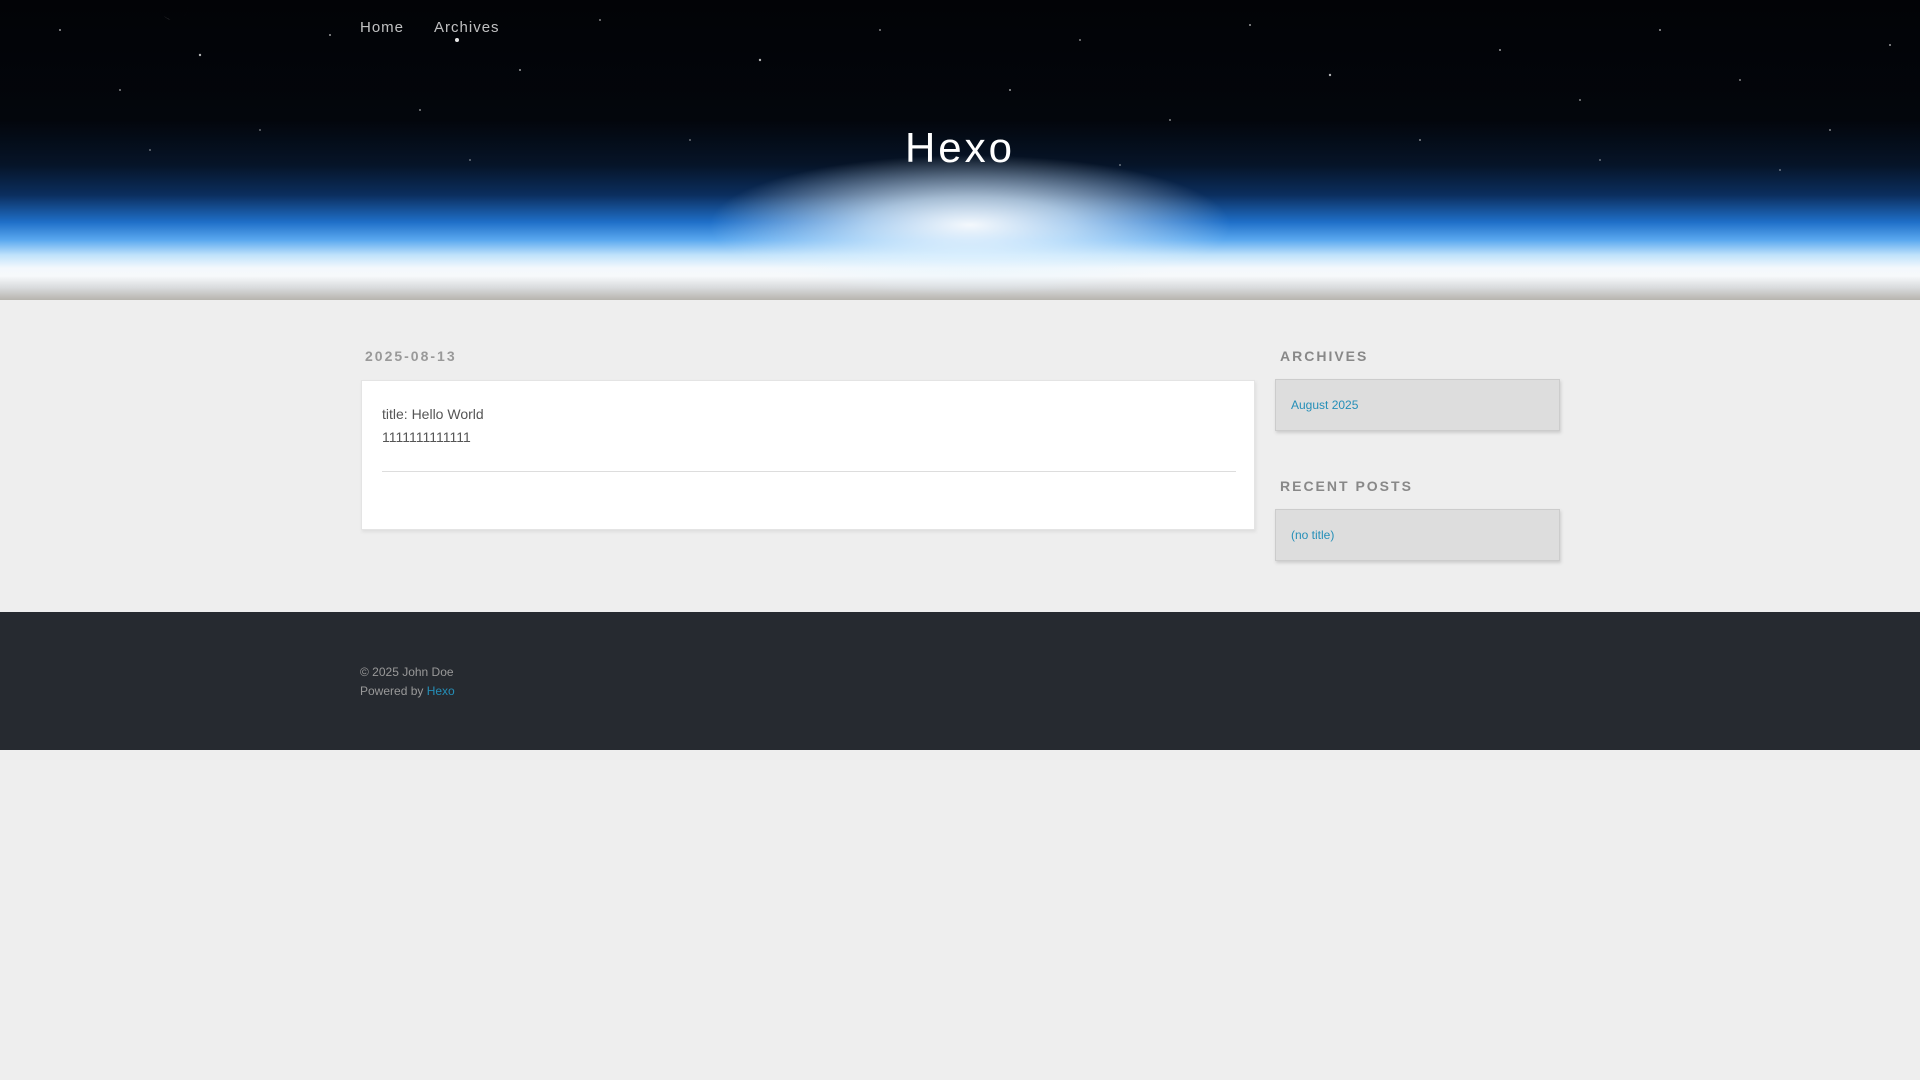  I want to click on article-line-content: 1111111111111, so click(426, 437).